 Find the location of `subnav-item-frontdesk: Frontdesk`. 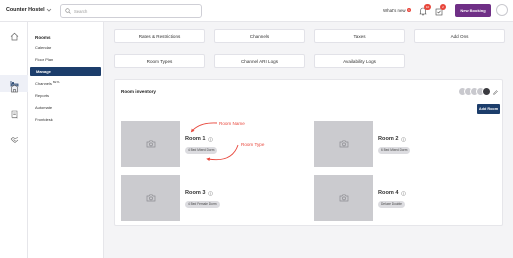

subnav-item-frontdesk: Frontdesk is located at coordinates (44, 119).